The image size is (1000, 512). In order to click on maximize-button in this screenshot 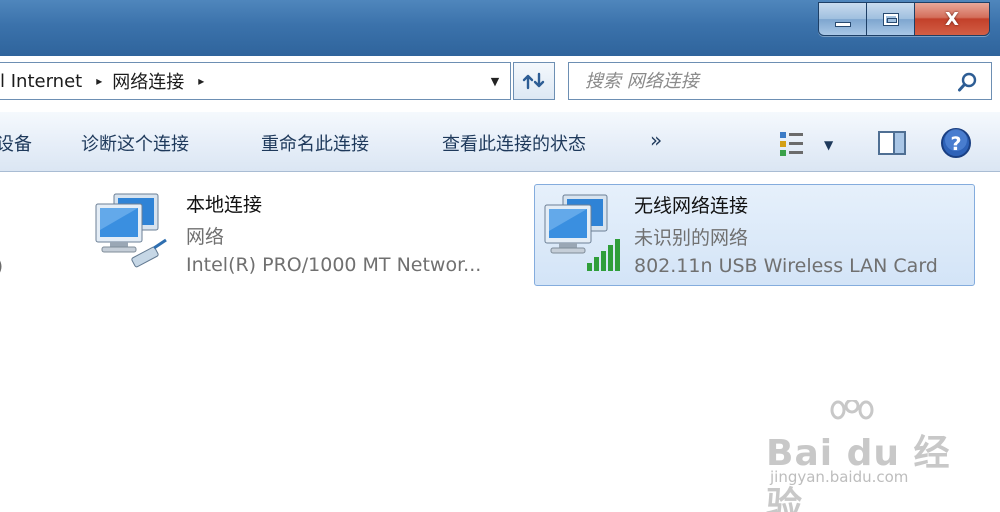, I will do `click(891, 19)`.